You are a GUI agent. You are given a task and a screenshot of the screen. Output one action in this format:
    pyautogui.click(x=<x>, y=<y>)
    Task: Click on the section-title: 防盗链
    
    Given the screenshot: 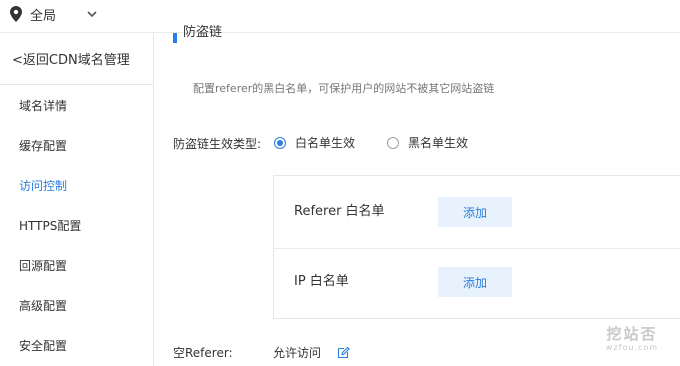 What is the action you would take?
    pyautogui.click(x=203, y=32)
    